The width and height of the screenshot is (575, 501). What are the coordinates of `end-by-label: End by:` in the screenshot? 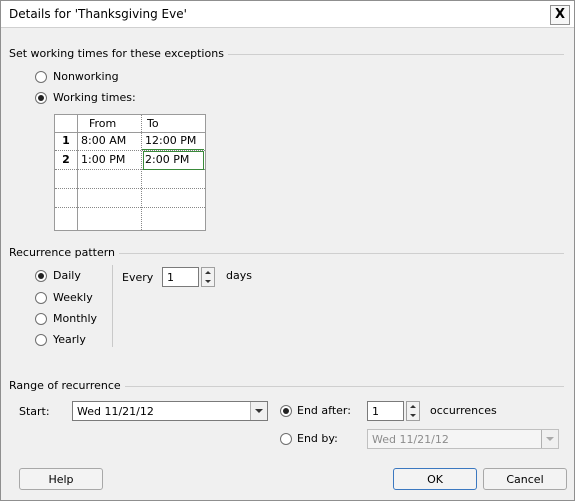 It's located at (317, 438).